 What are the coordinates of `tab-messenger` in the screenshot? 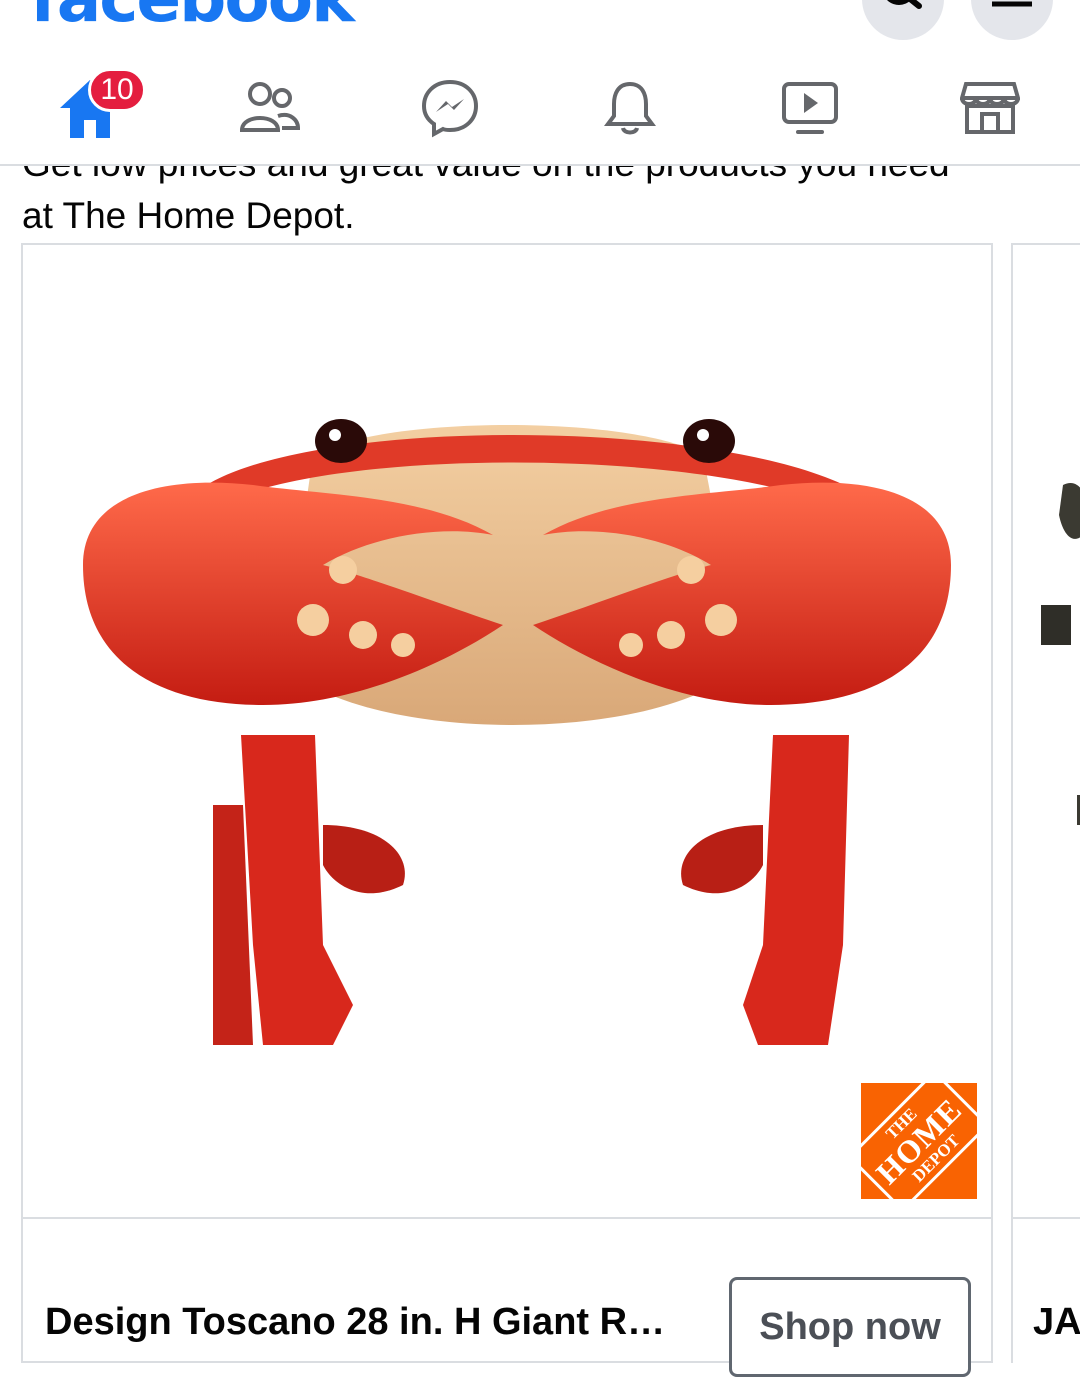 It's located at (450, 108).